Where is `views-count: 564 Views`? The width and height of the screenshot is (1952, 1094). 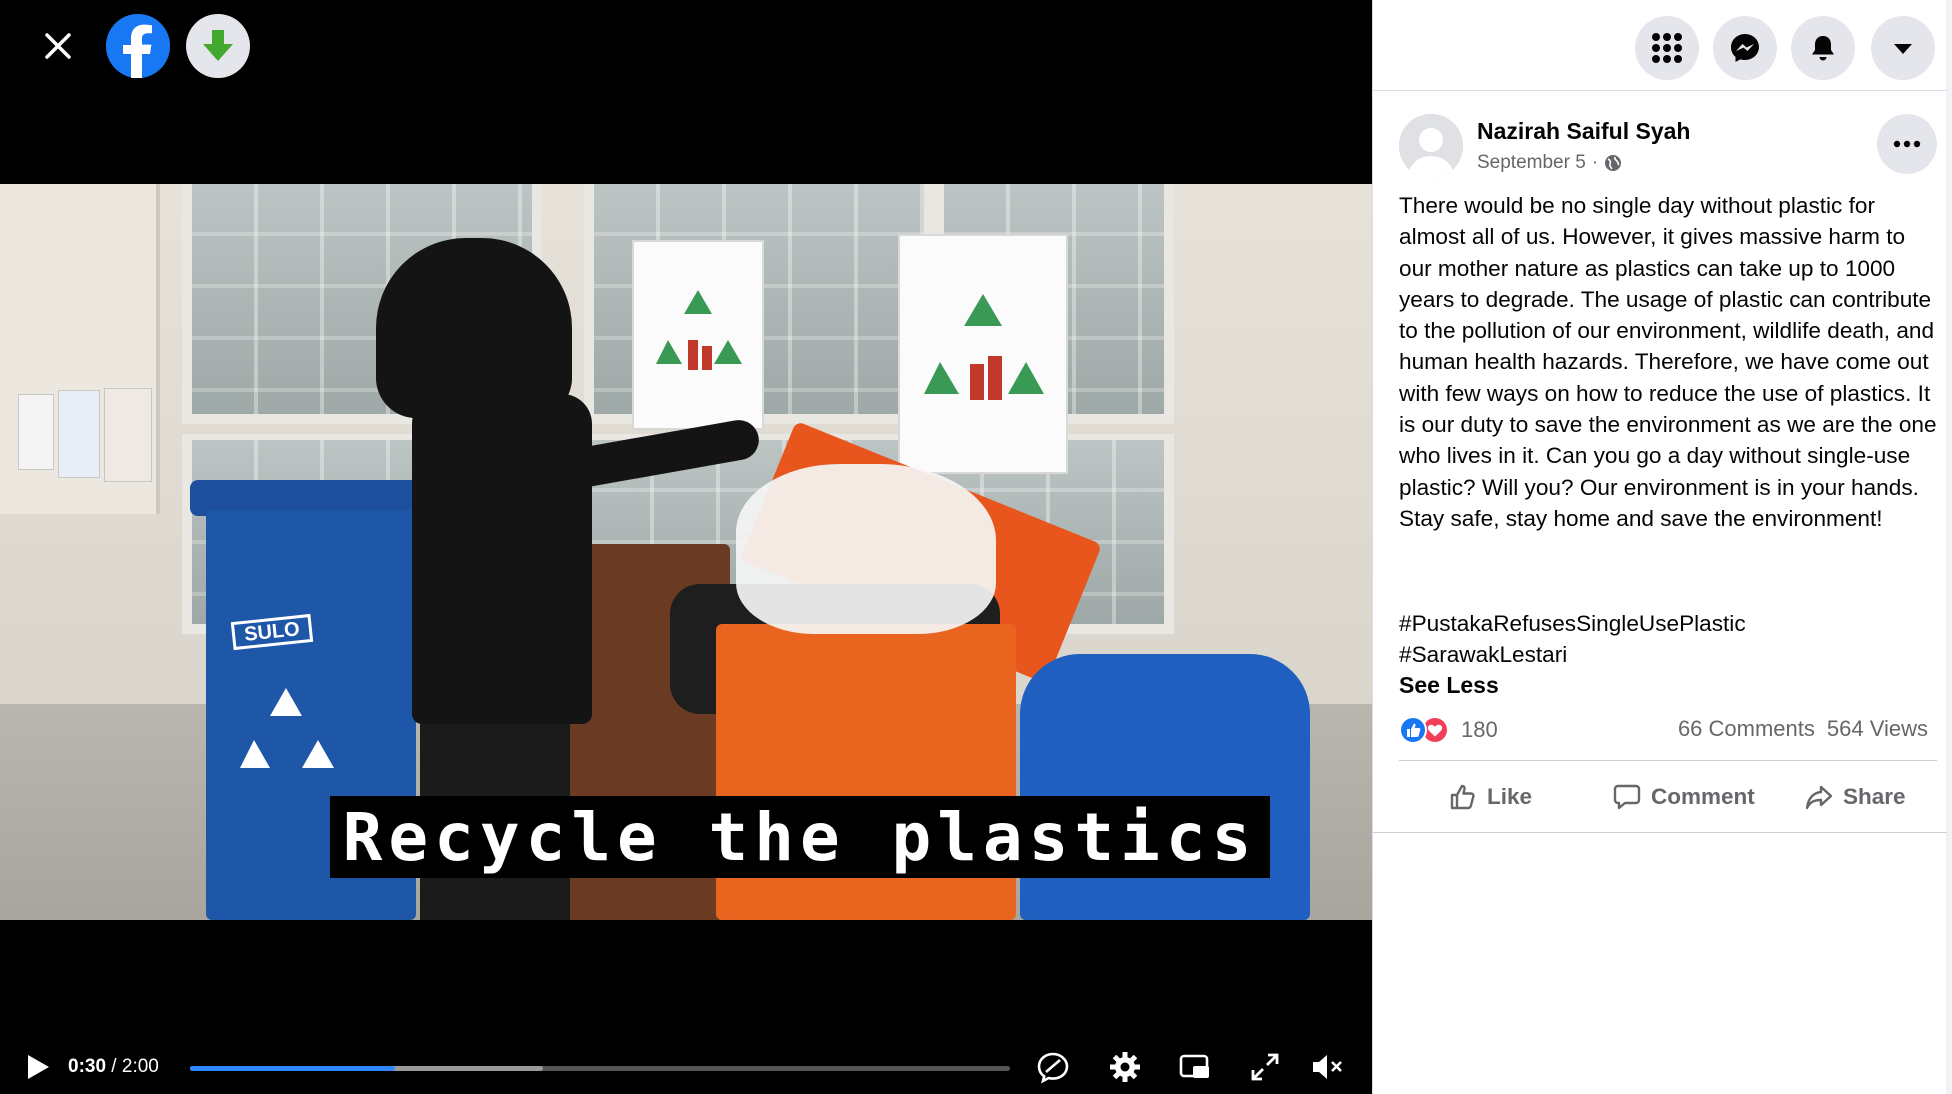
views-count: 564 Views is located at coordinates (1877, 729).